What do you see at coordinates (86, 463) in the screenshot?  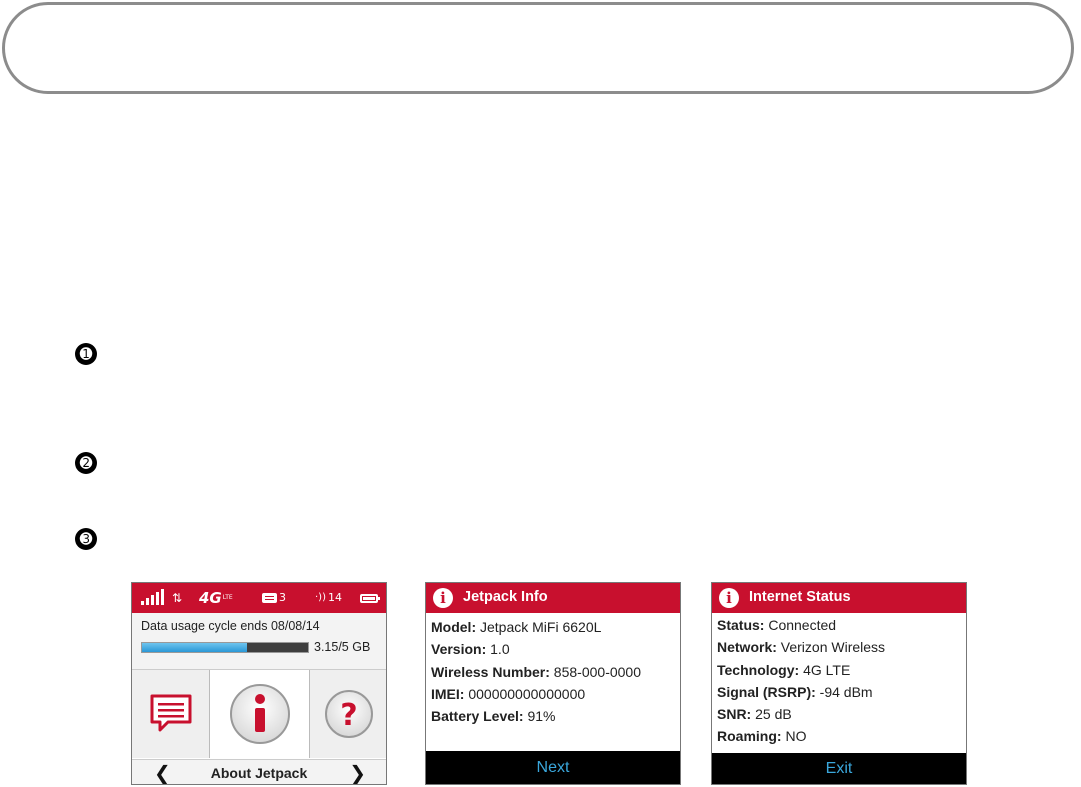 I see `step-2-marker: ➋` at bounding box center [86, 463].